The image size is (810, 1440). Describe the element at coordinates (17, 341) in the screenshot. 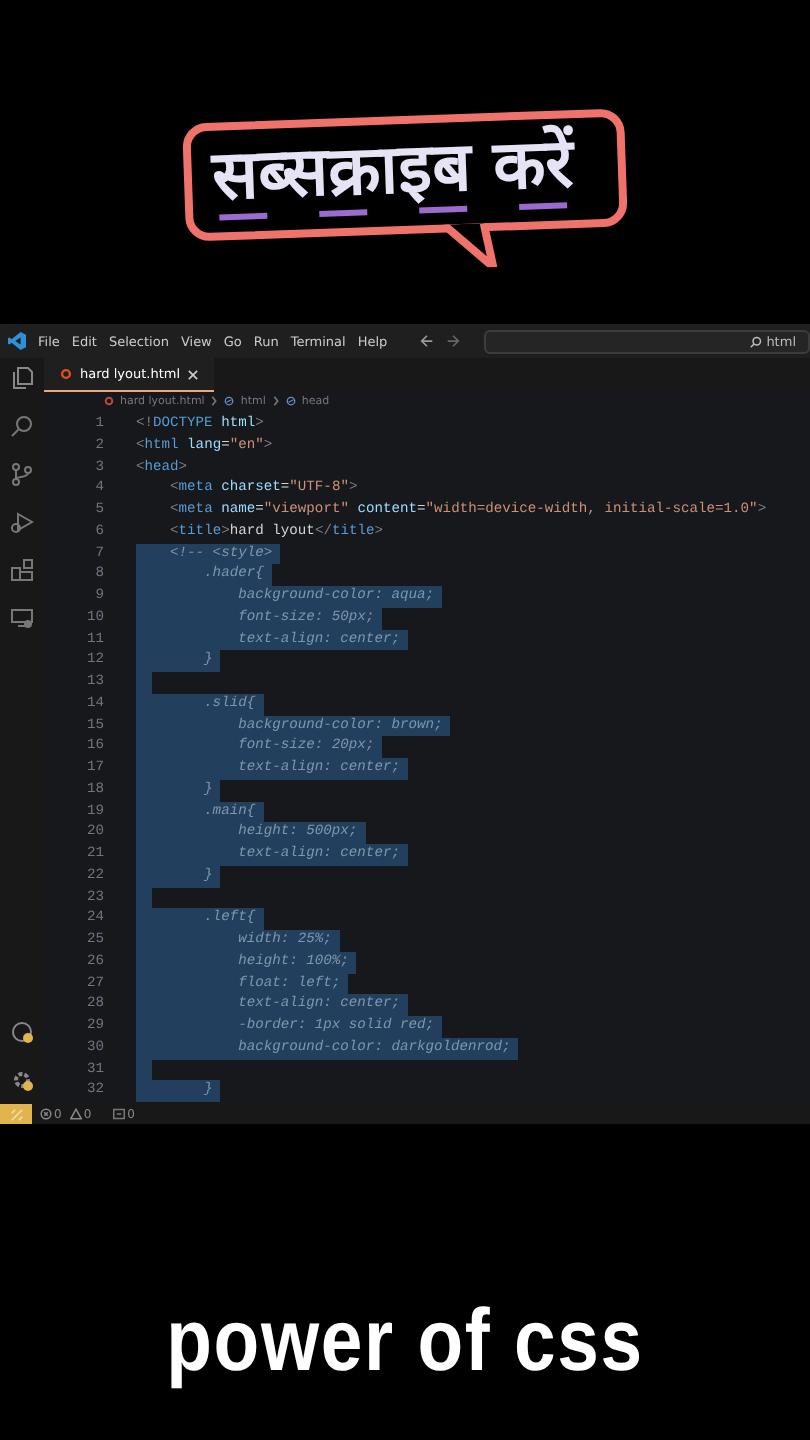

I see `vscode-logo-icon` at that location.